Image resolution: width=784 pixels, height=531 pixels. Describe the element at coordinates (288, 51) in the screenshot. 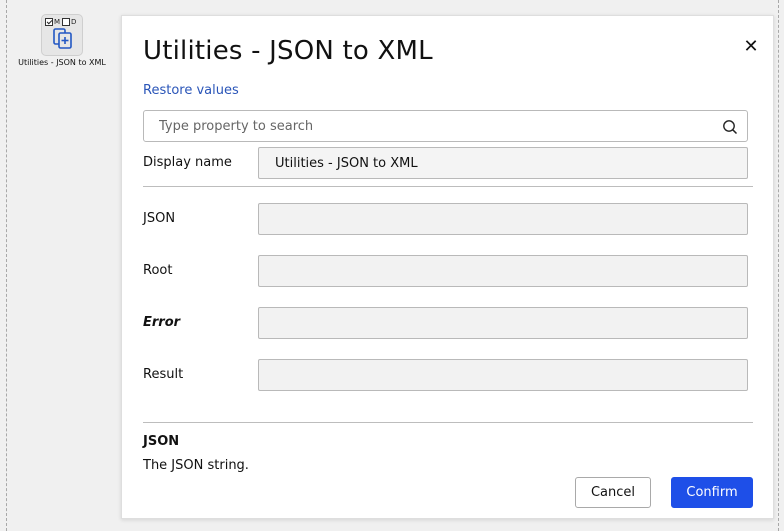

I see `dialog-title: Utilities - JSON to XML` at that location.